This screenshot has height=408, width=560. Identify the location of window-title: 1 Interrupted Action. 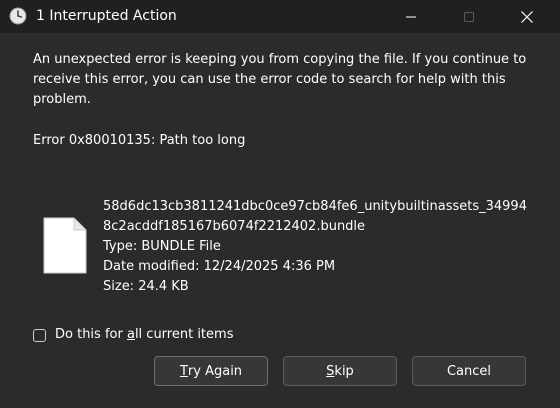
(106, 16).